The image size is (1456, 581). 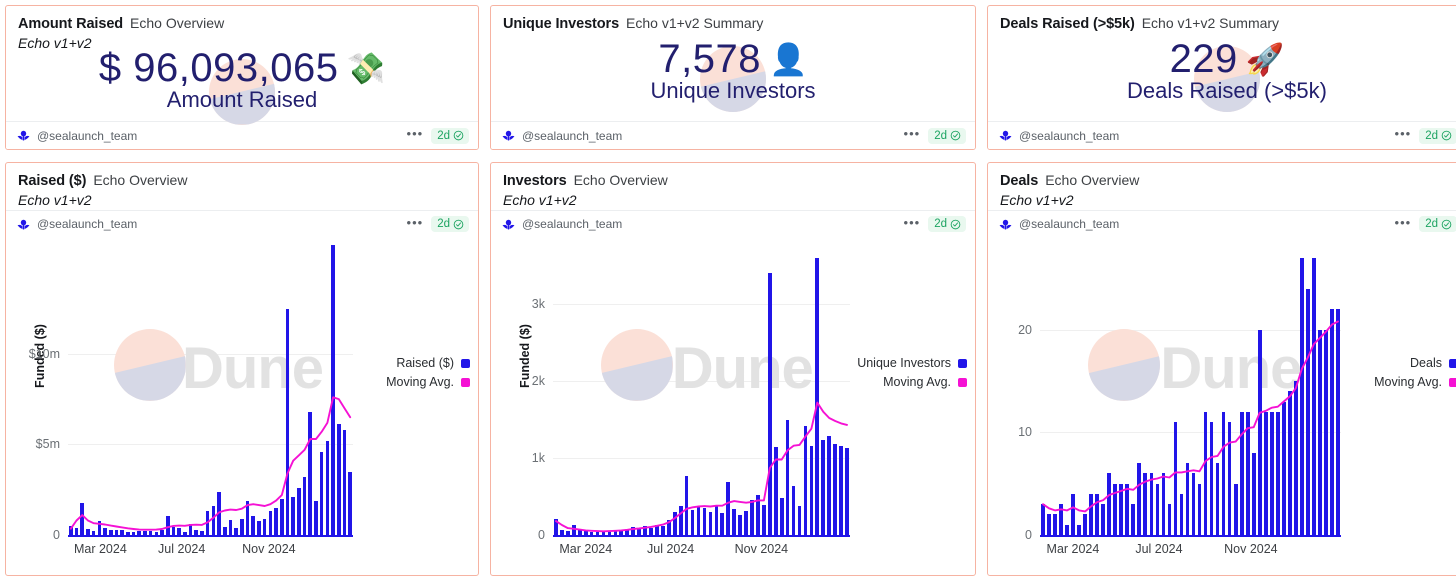 I want to click on card-title: Amount Raised, so click(x=71, y=24).